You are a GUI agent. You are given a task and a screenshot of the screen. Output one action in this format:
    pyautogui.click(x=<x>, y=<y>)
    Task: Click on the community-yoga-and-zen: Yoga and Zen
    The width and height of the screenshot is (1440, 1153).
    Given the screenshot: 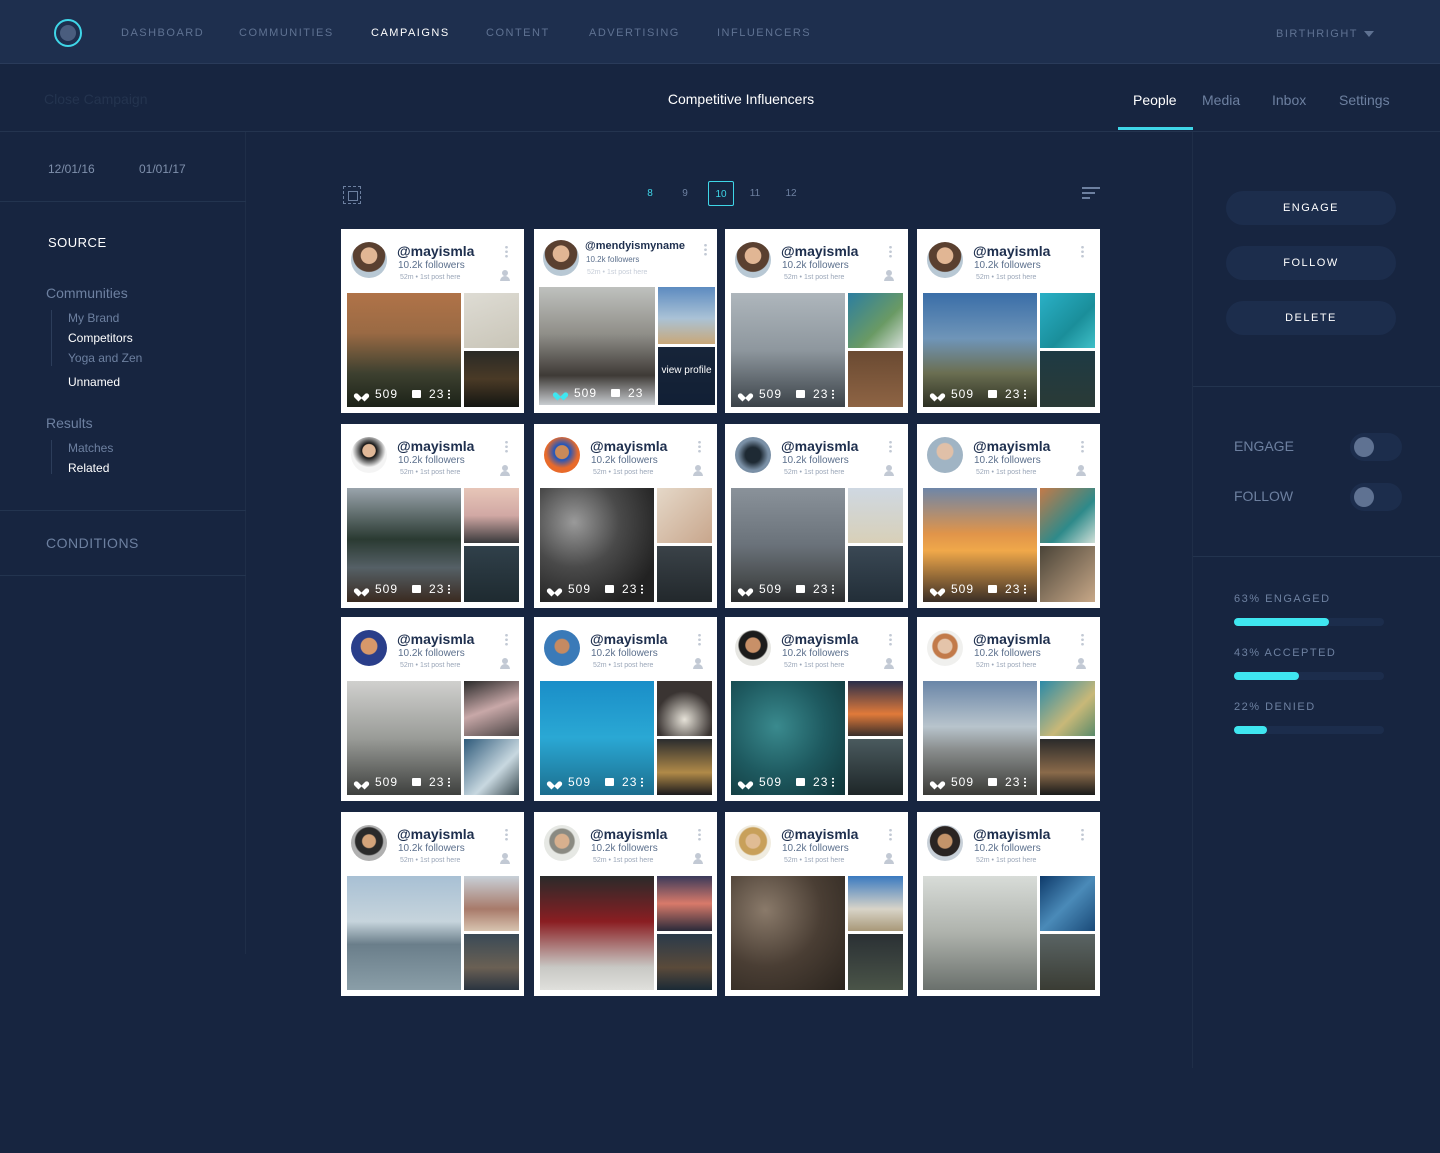 What is the action you would take?
    pyautogui.click(x=105, y=358)
    